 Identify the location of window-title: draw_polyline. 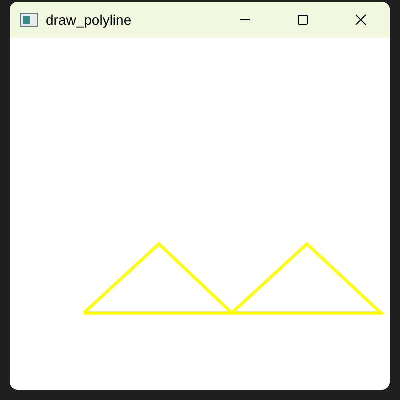
(89, 20).